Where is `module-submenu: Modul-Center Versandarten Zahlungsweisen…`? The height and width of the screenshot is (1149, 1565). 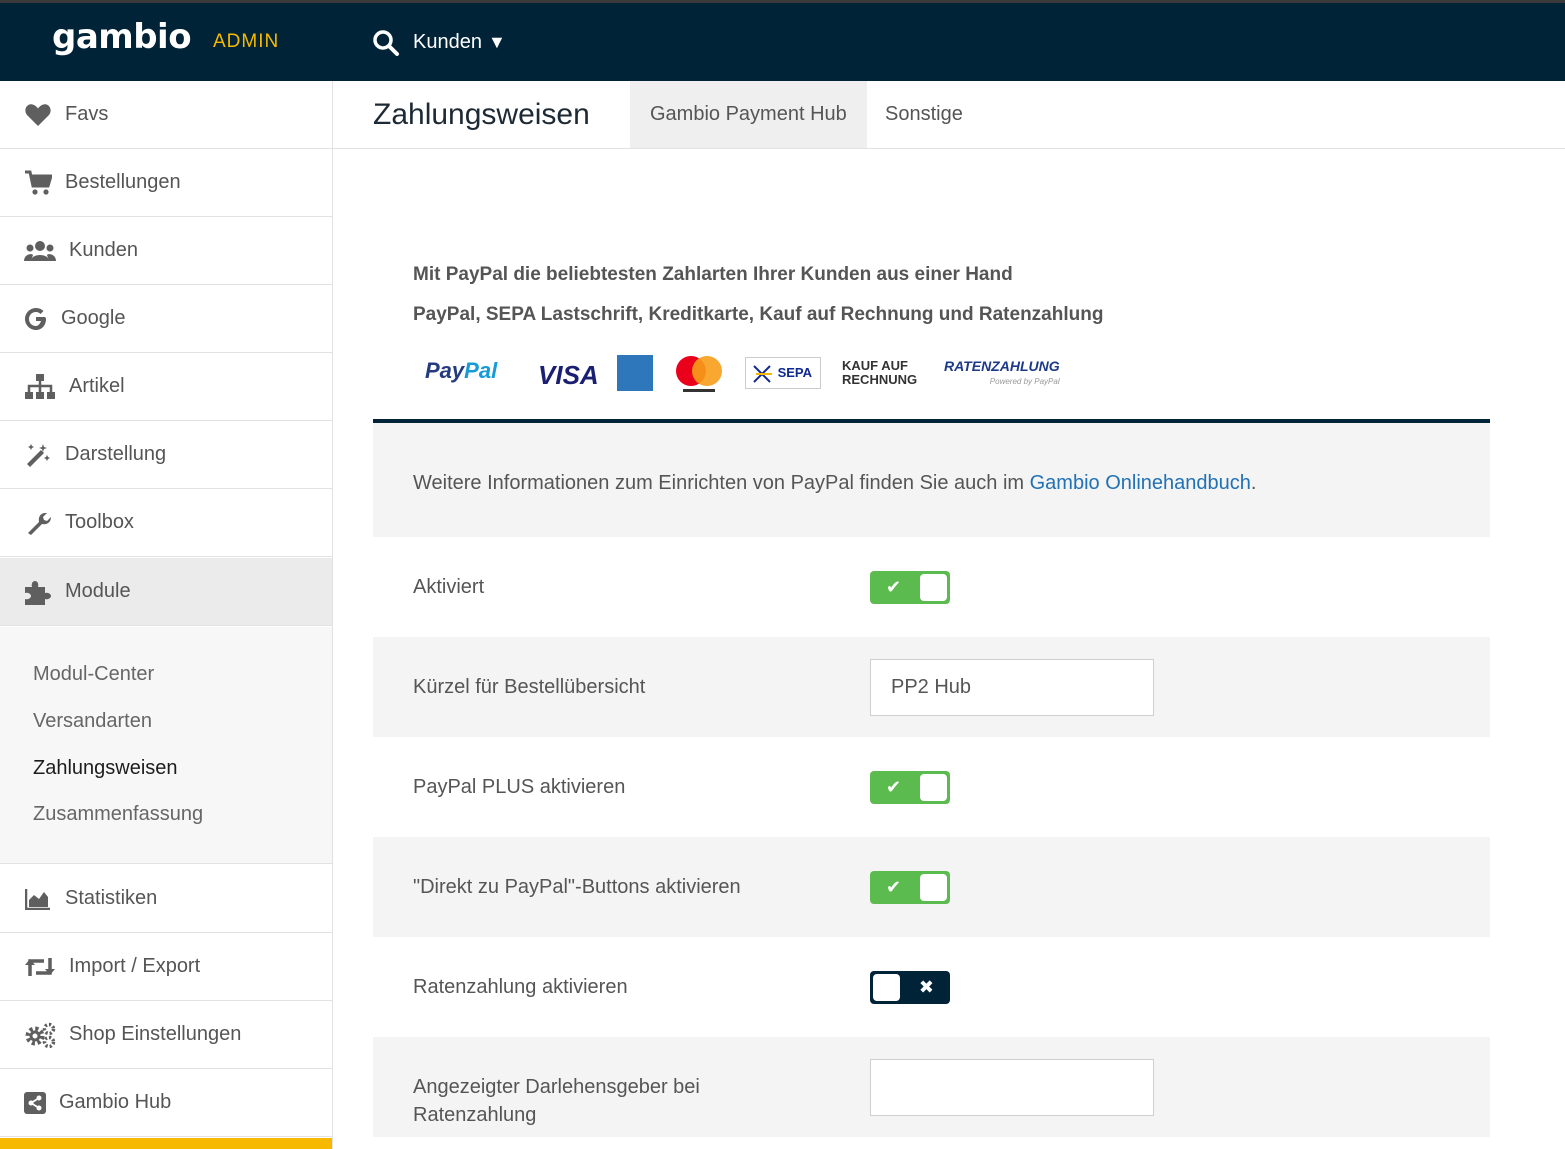 module-submenu: Modul-Center Versandarten Zahlungsweisen… is located at coordinates (166, 745).